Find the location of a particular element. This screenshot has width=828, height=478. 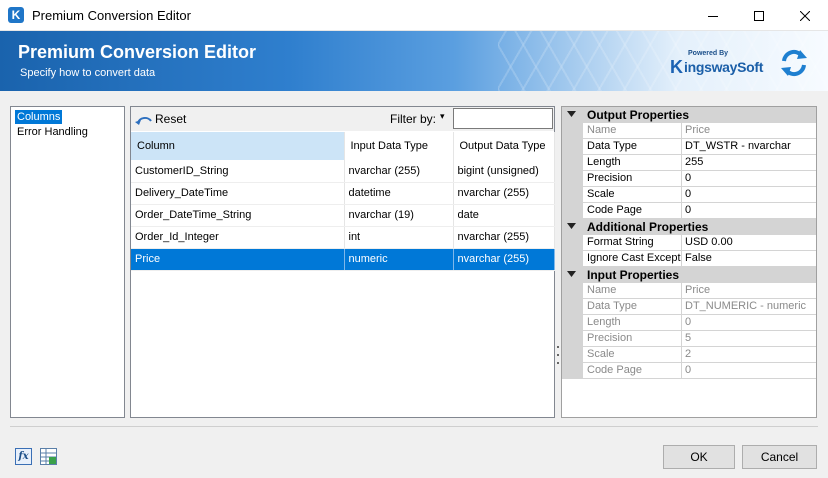

prop-value: 2 is located at coordinates (749, 355).